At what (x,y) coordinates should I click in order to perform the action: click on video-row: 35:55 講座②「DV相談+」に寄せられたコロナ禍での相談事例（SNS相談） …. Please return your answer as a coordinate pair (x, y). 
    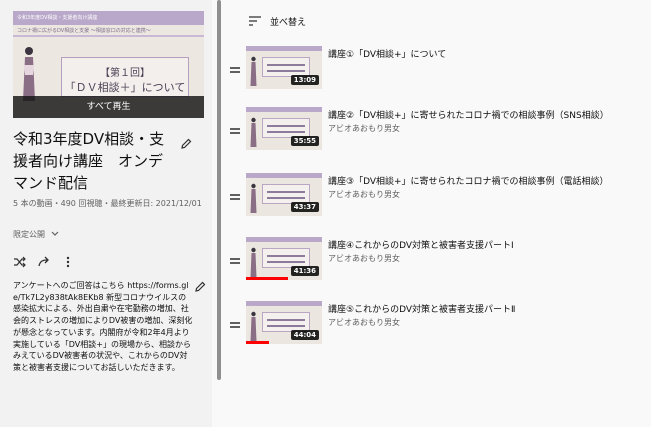
    Looking at the image, I should click on (436, 133).